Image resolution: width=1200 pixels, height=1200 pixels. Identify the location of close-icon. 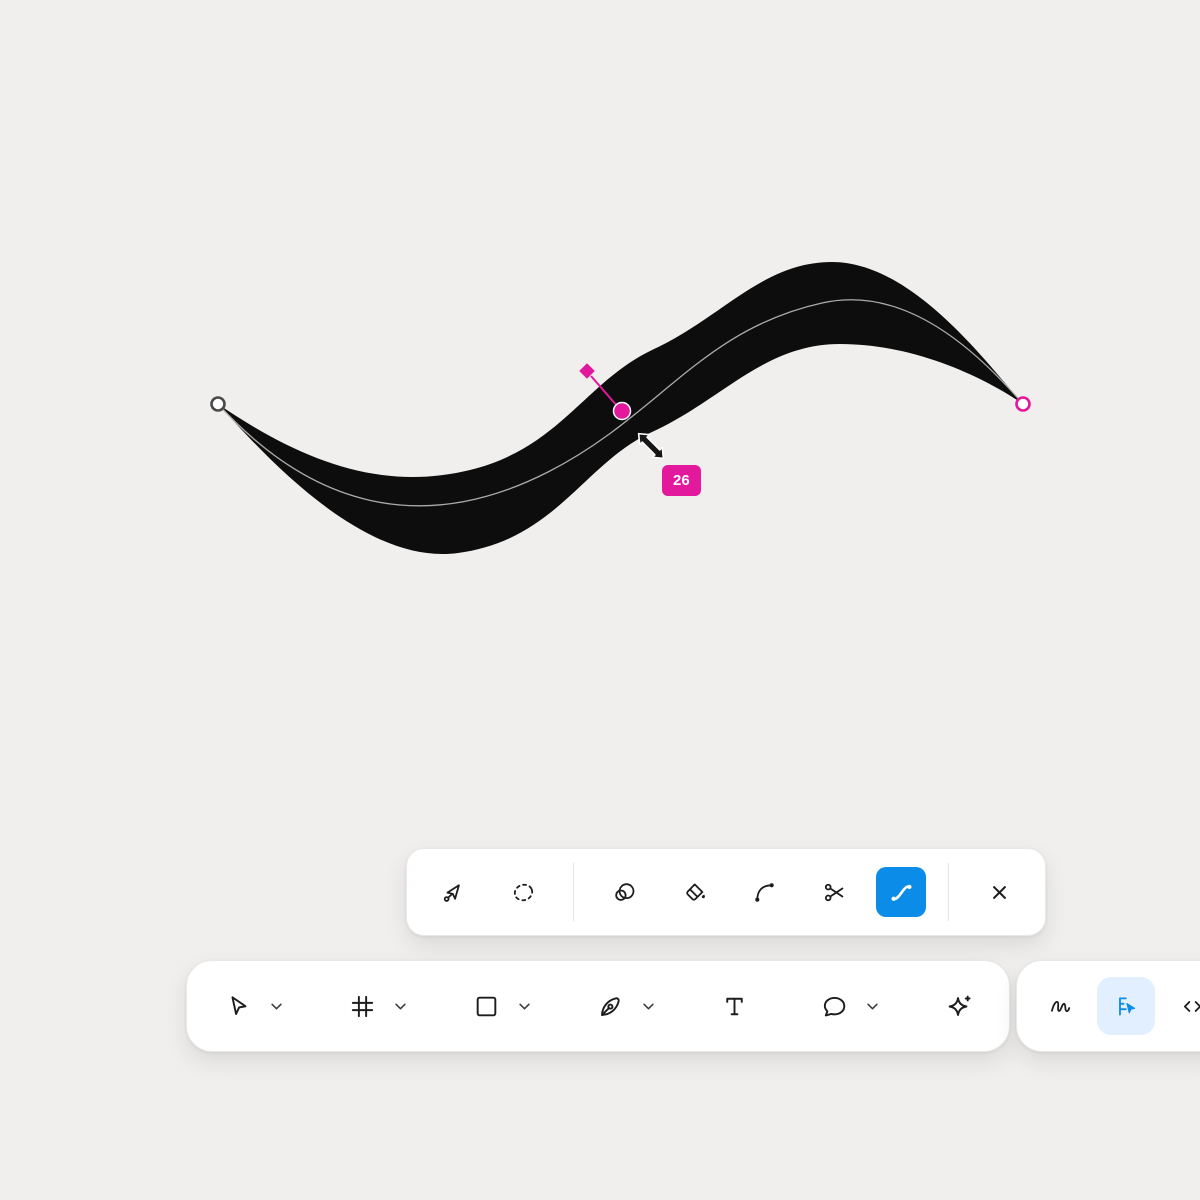
(999, 892).